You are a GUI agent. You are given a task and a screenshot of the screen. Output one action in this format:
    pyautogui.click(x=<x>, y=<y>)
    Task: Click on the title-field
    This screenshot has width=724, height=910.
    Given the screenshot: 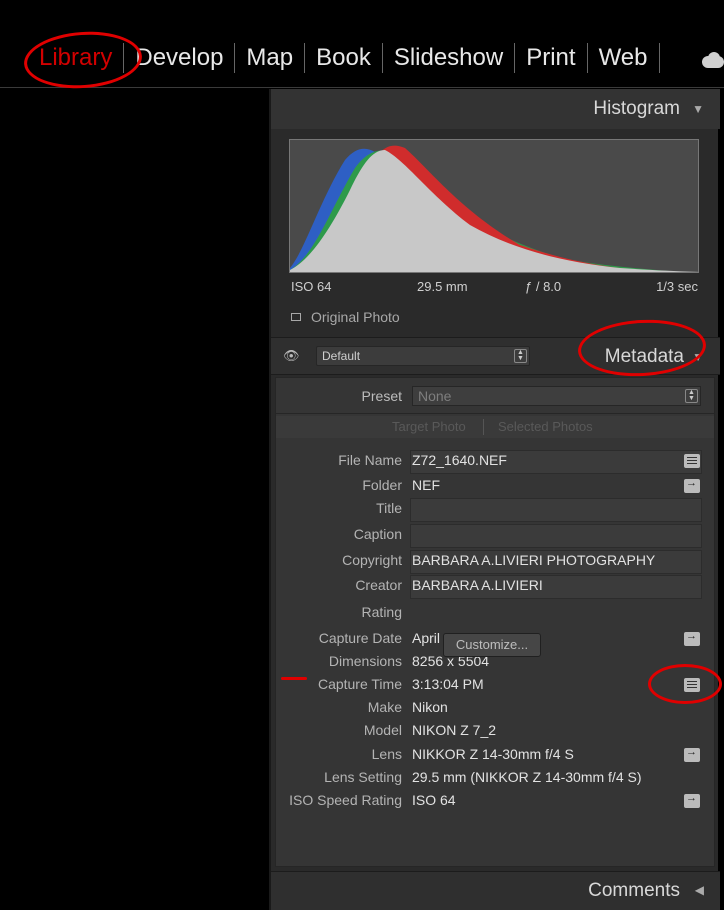 What is the action you would take?
    pyautogui.click(x=556, y=510)
    